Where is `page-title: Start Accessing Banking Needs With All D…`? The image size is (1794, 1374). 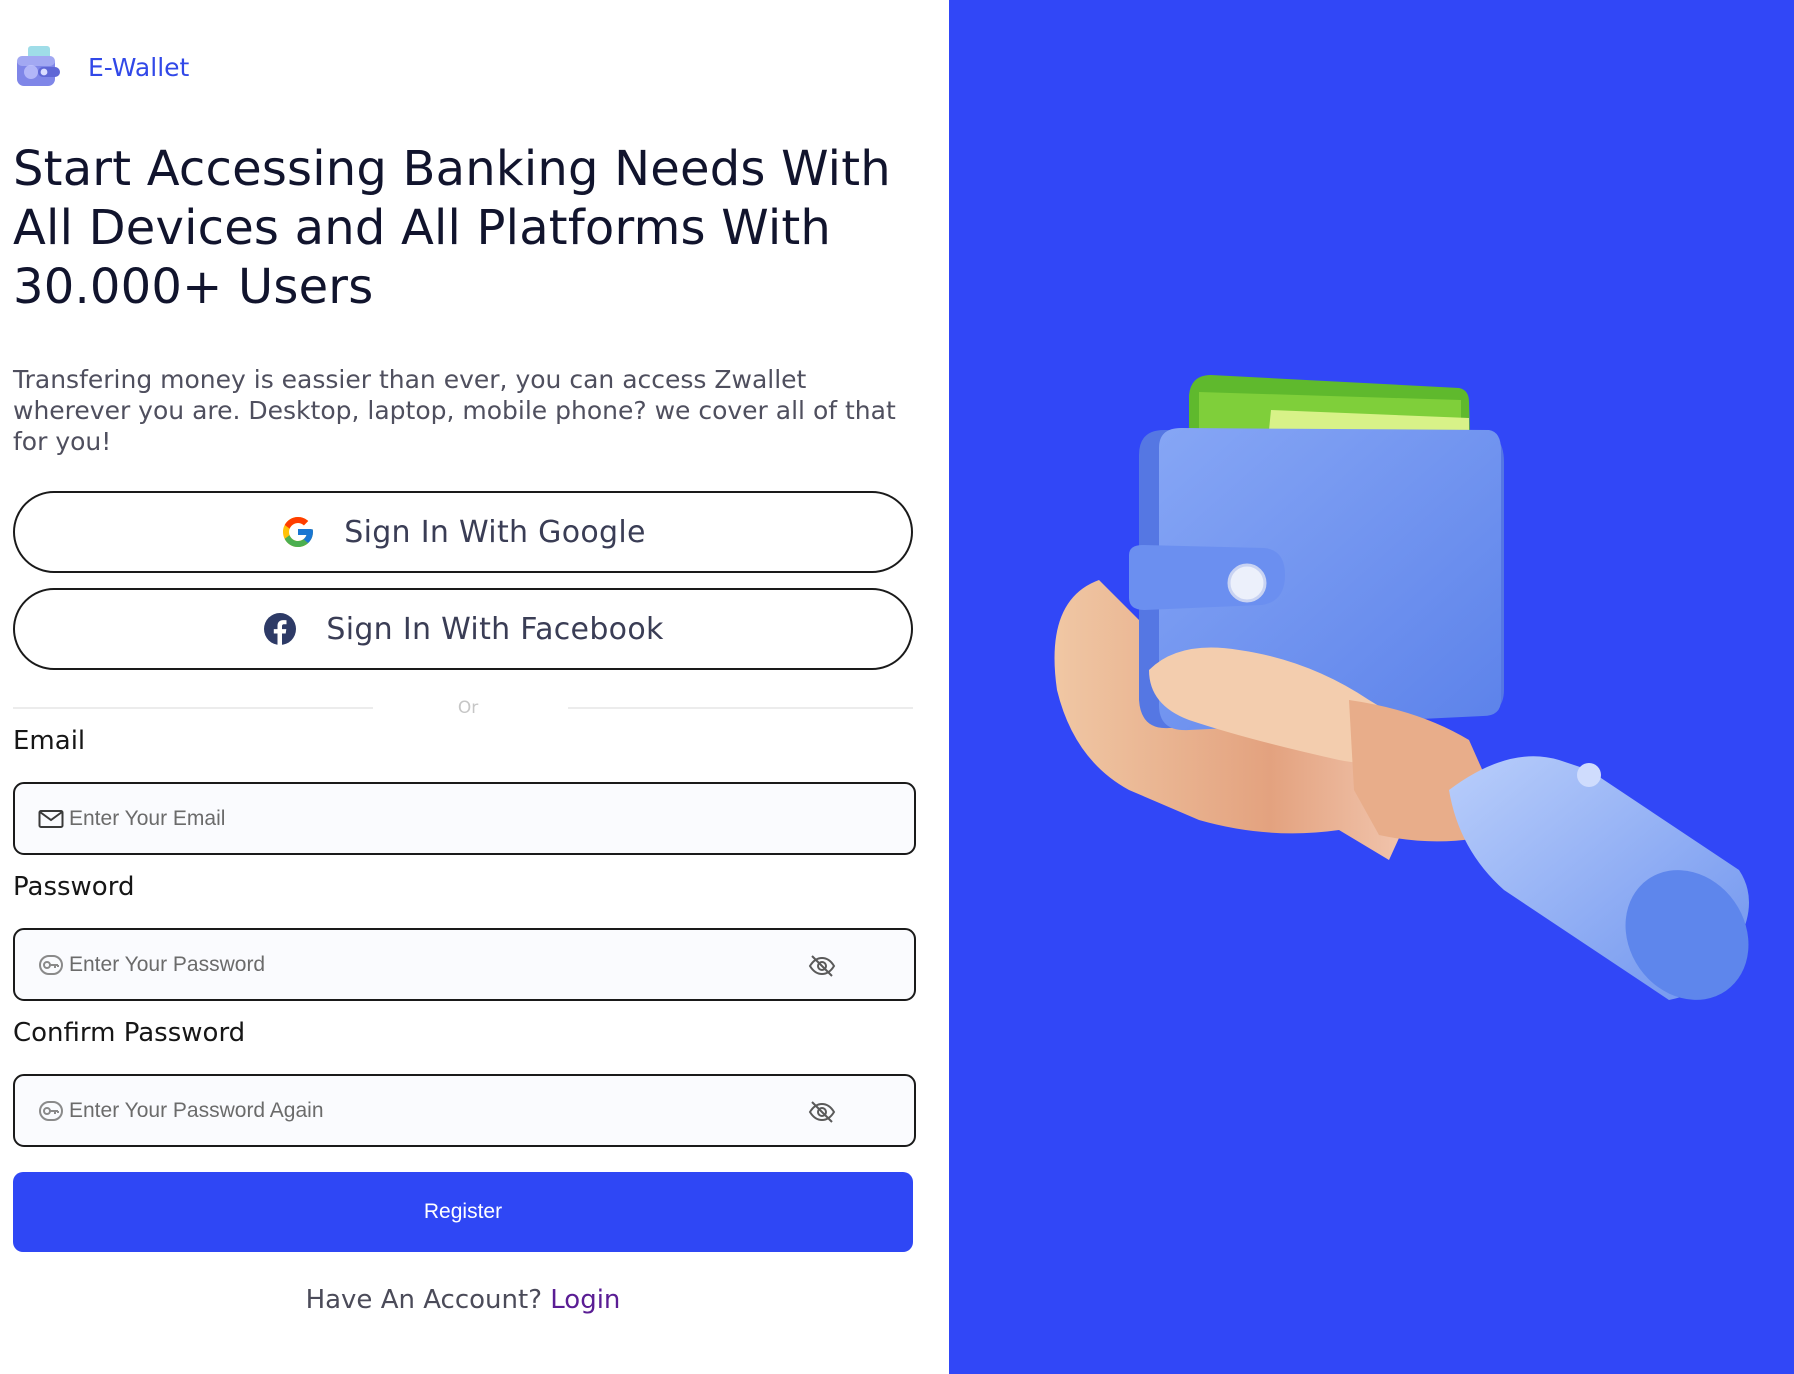
page-title: Start Accessing Banking Needs With All D… is located at coordinates (452, 228).